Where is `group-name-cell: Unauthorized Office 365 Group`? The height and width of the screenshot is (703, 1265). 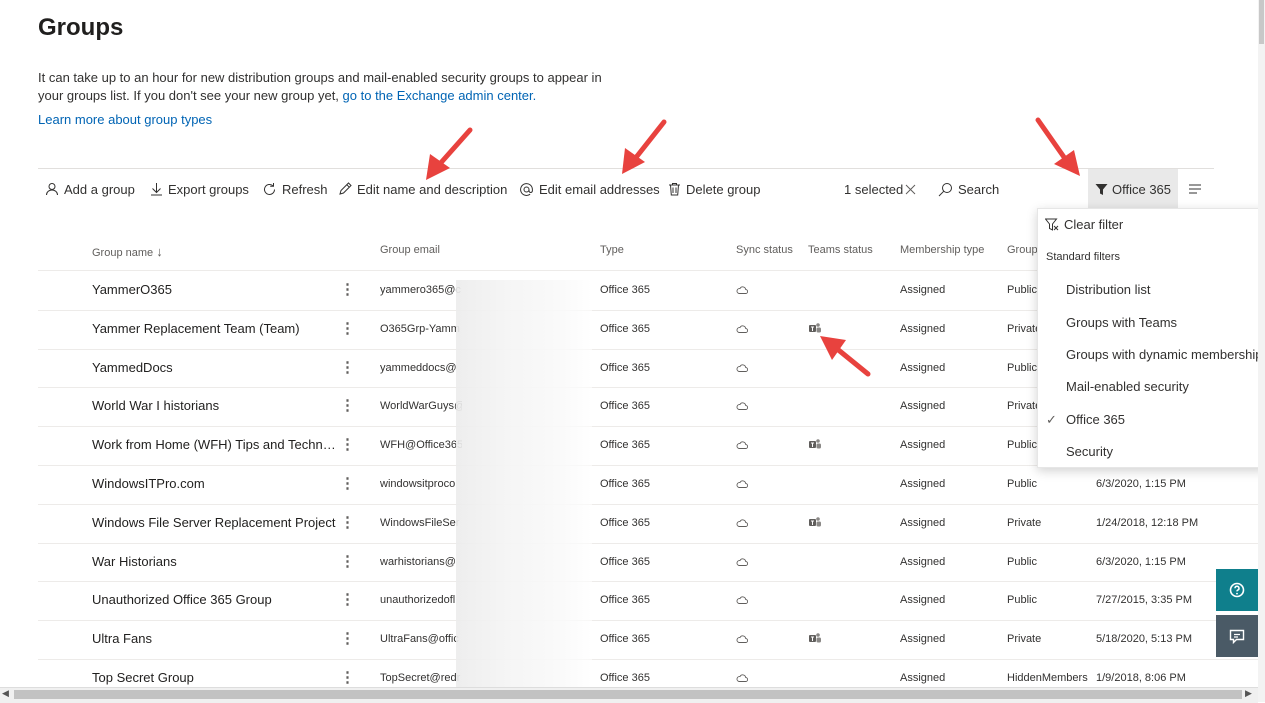
group-name-cell: Unauthorized Office 365 Group is located at coordinates (214, 600).